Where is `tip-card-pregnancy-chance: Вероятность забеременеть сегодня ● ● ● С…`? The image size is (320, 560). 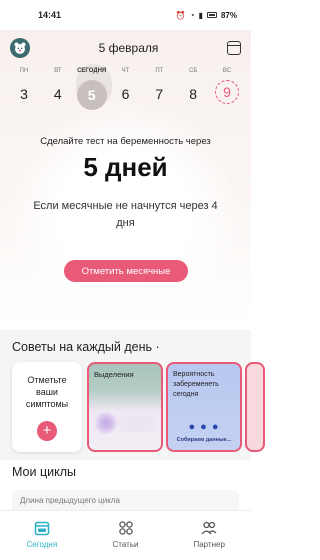
tip-card-pregnancy-chance: Вероятность забеременеть сегодня ● ● ● С… is located at coordinates (204, 407).